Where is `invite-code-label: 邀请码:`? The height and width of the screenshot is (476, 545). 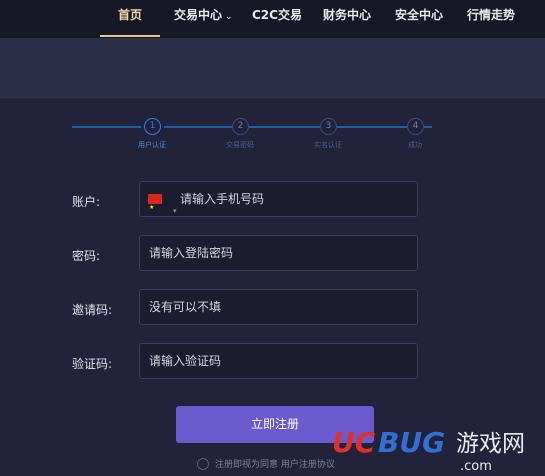 invite-code-label: 邀请码: is located at coordinates (92, 310).